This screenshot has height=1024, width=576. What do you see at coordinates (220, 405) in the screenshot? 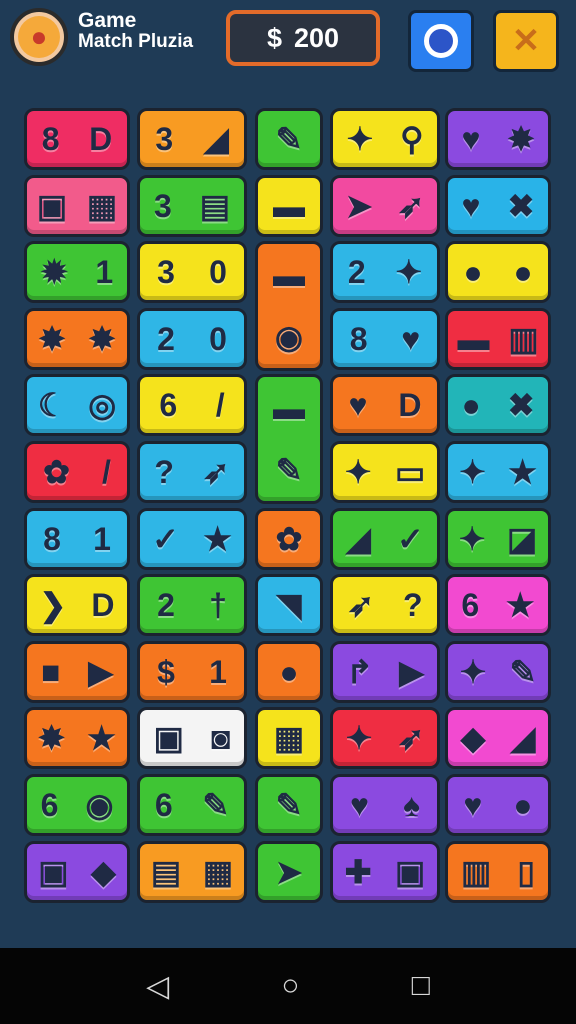
I see `tile-symbol-icon: /` at bounding box center [220, 405].